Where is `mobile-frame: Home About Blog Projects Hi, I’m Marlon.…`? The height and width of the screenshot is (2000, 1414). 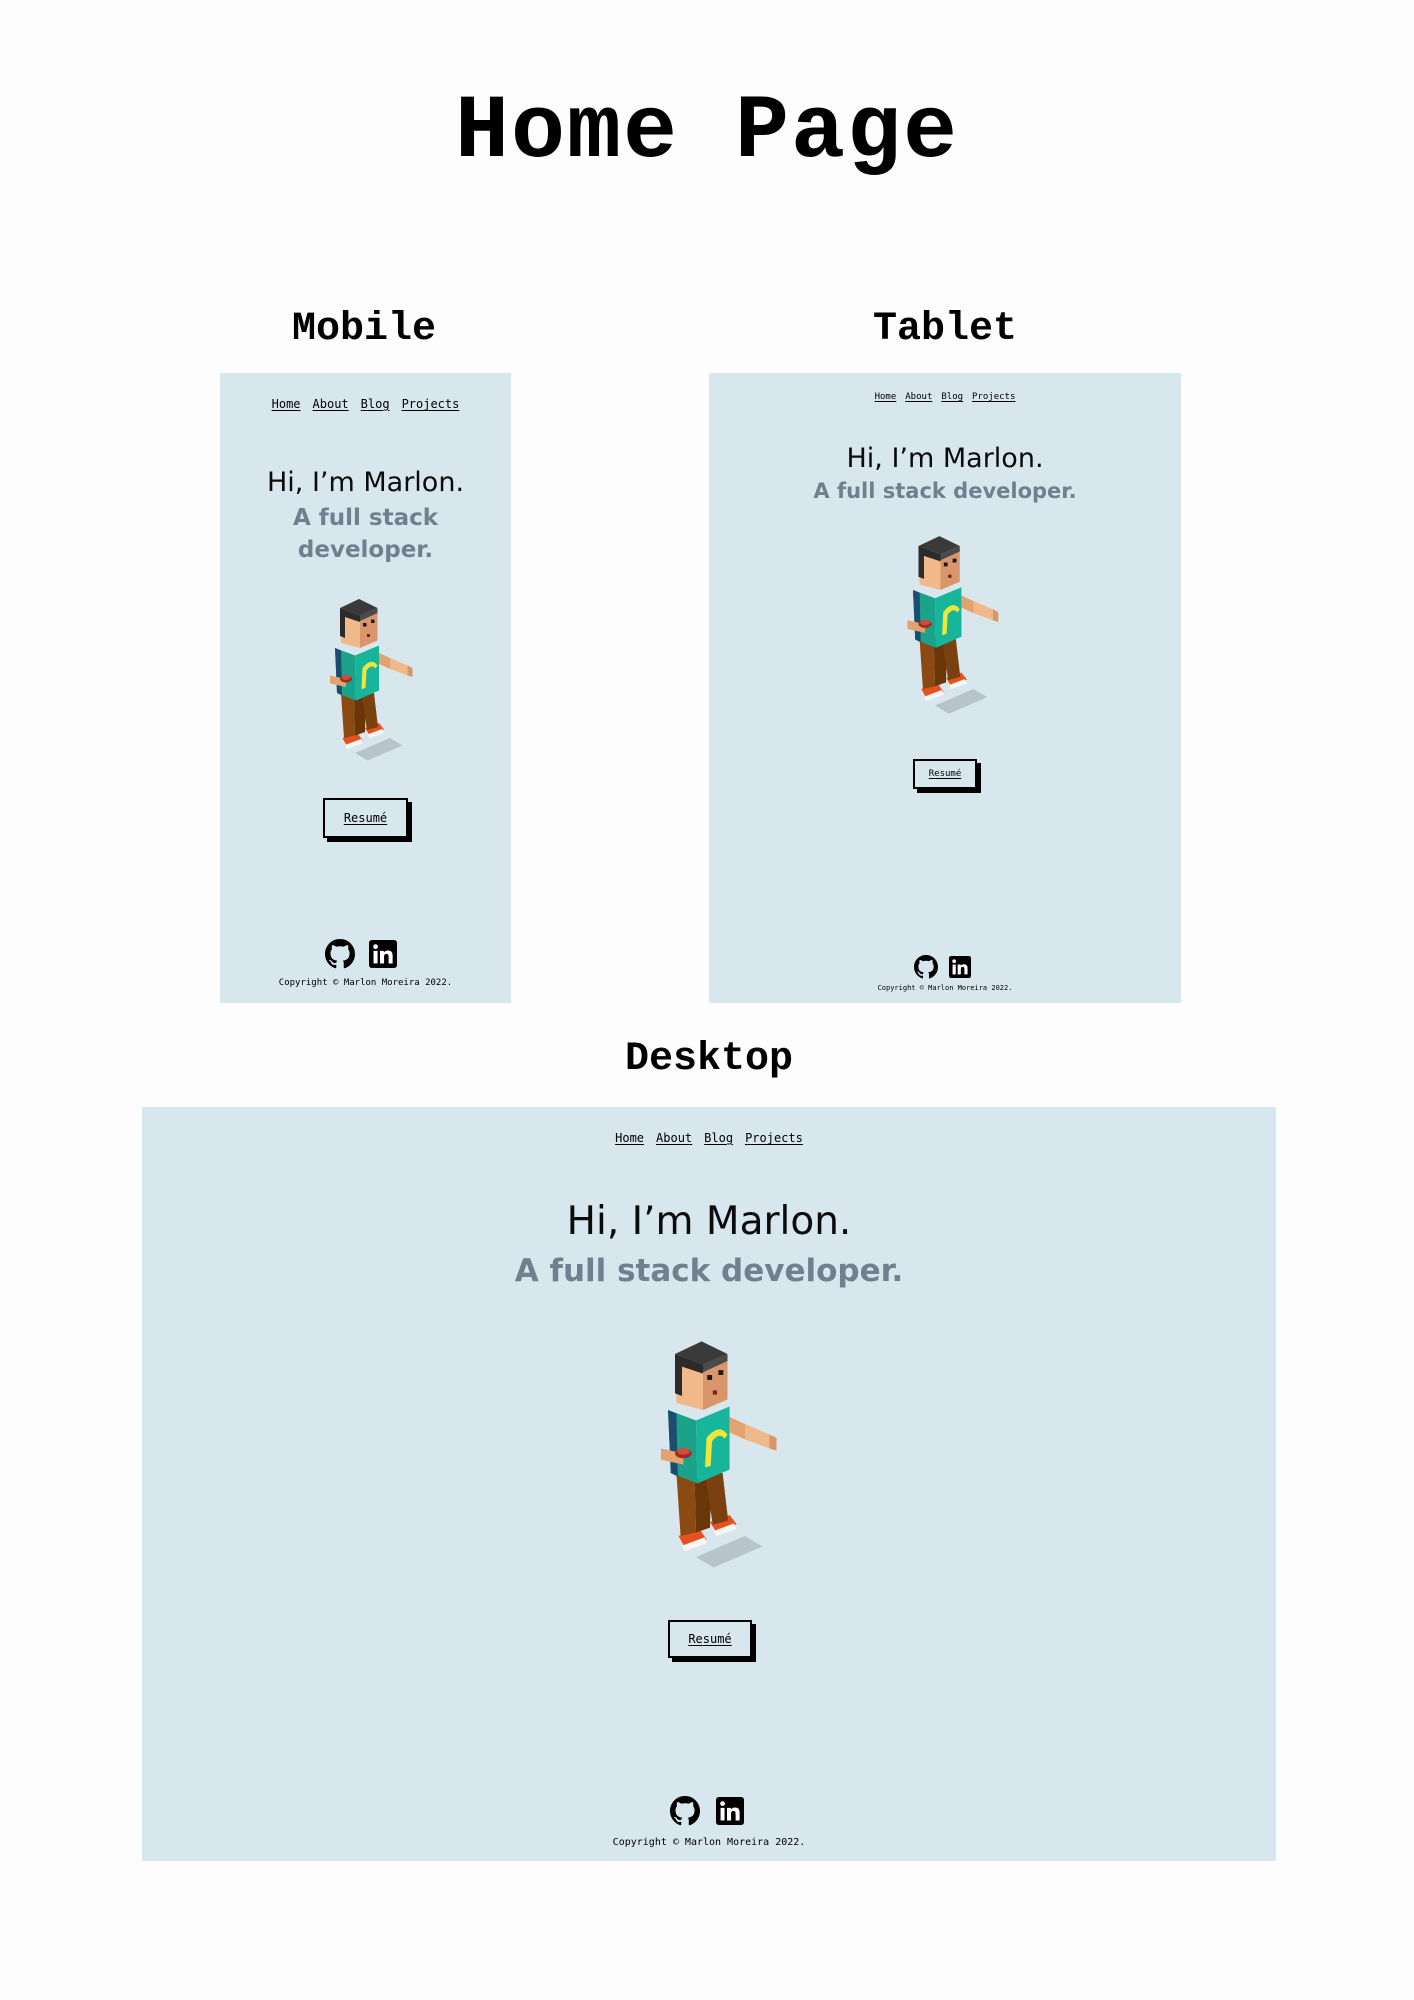 mobile-frame: Home About Blog Projects Hi, I’m Marlon.… is located at coordinates (365, 688).